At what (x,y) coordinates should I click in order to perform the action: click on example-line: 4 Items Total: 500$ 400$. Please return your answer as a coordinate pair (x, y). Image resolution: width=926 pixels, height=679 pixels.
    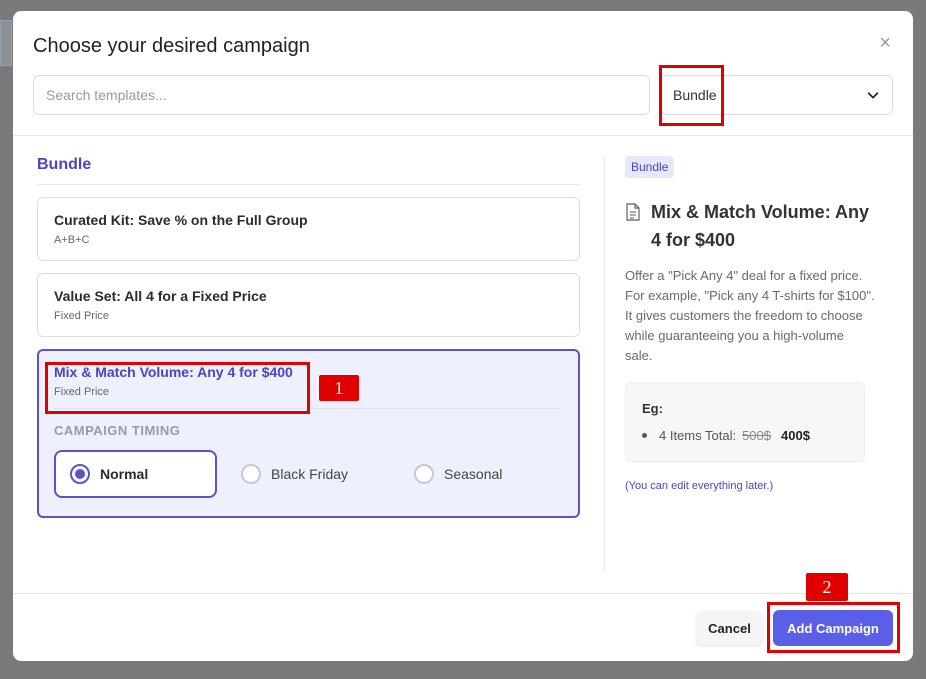
    Looking at the image, I should click on (745, 435).